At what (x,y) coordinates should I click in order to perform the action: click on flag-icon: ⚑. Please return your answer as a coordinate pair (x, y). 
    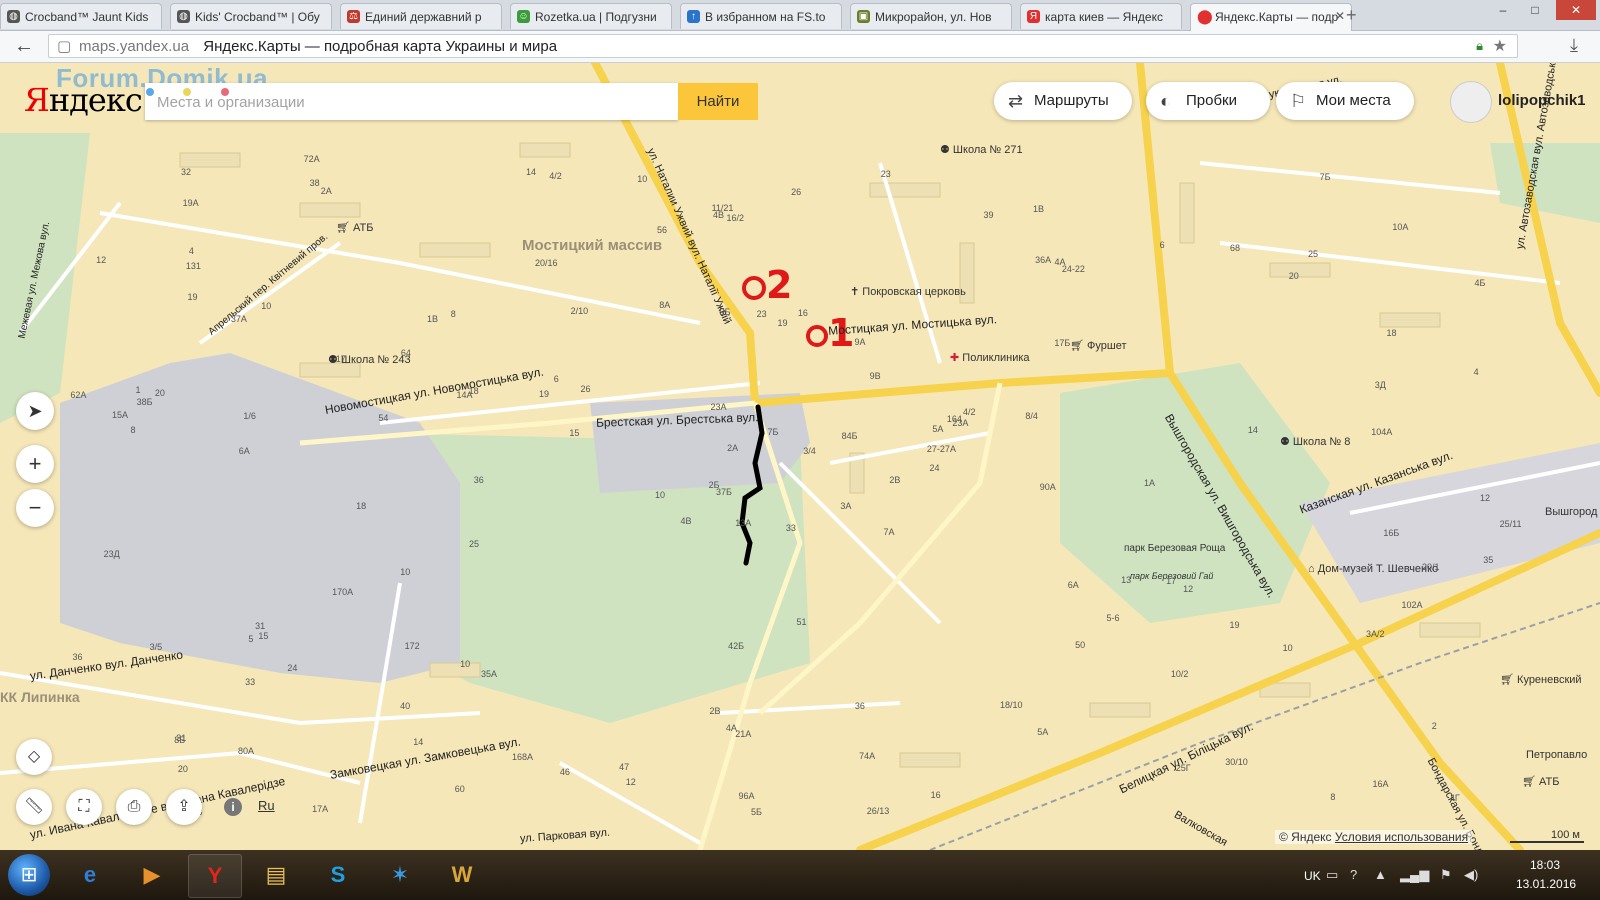
    Looking at the image, I should click on (1446, 875).